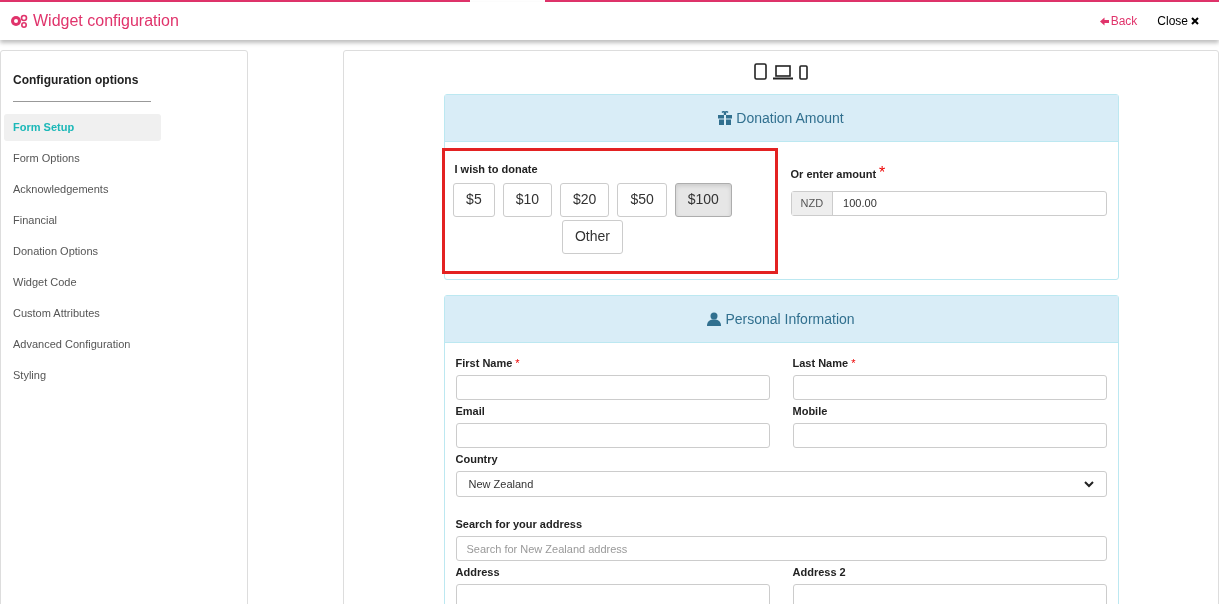  Describe the element at coordinates (82, 189) in the screenshot. I see `sidebar-item: Acknowledgements` at that location.